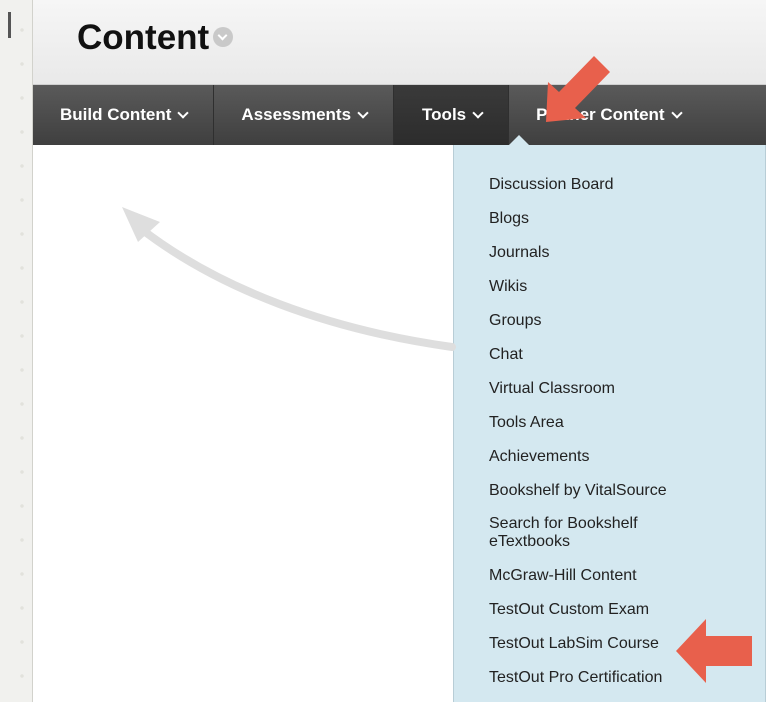 The height and width of the screenshot is (702, 766). What do you see at coordinates (609, 320) in the screenshot?
I see `menu-item-groups: Groups` at bounding box center [609, 320].